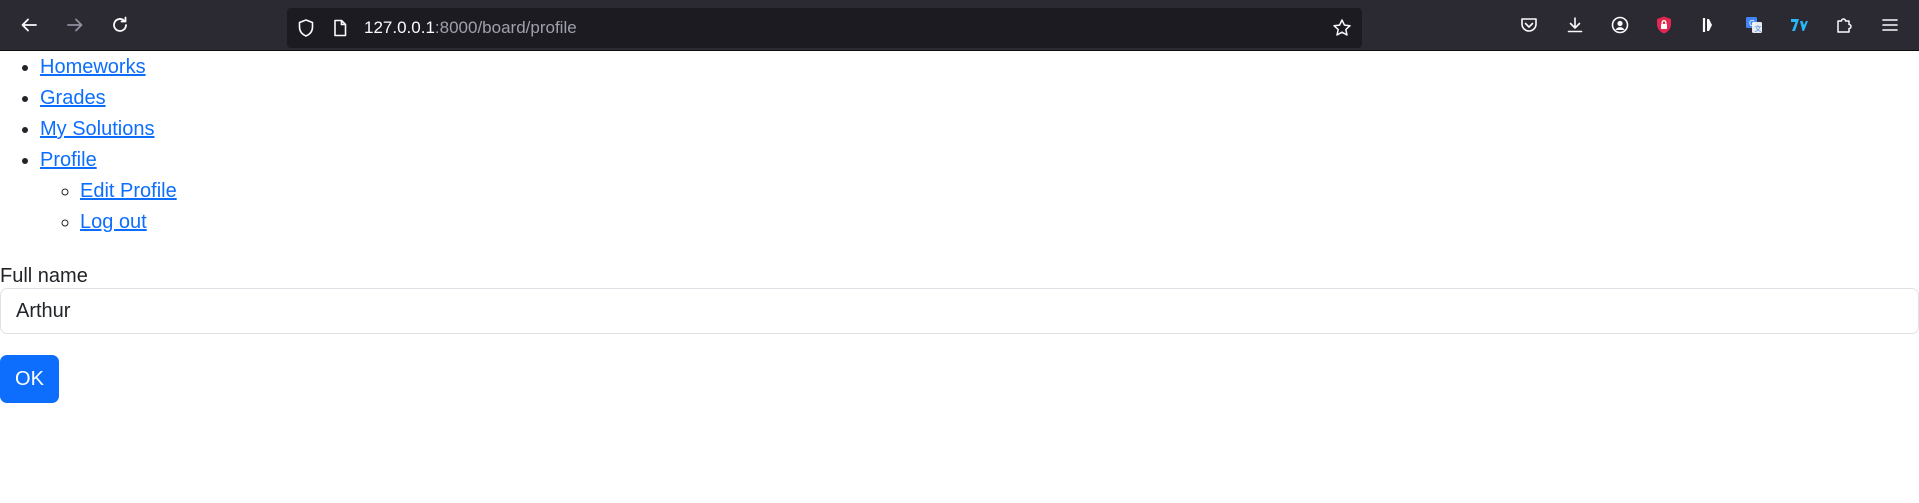 This screenshot has width=1919, height=503. Describe the element at coordinates (306, 28) in the screenshot. I see `tracking-shield-icon` at that location.